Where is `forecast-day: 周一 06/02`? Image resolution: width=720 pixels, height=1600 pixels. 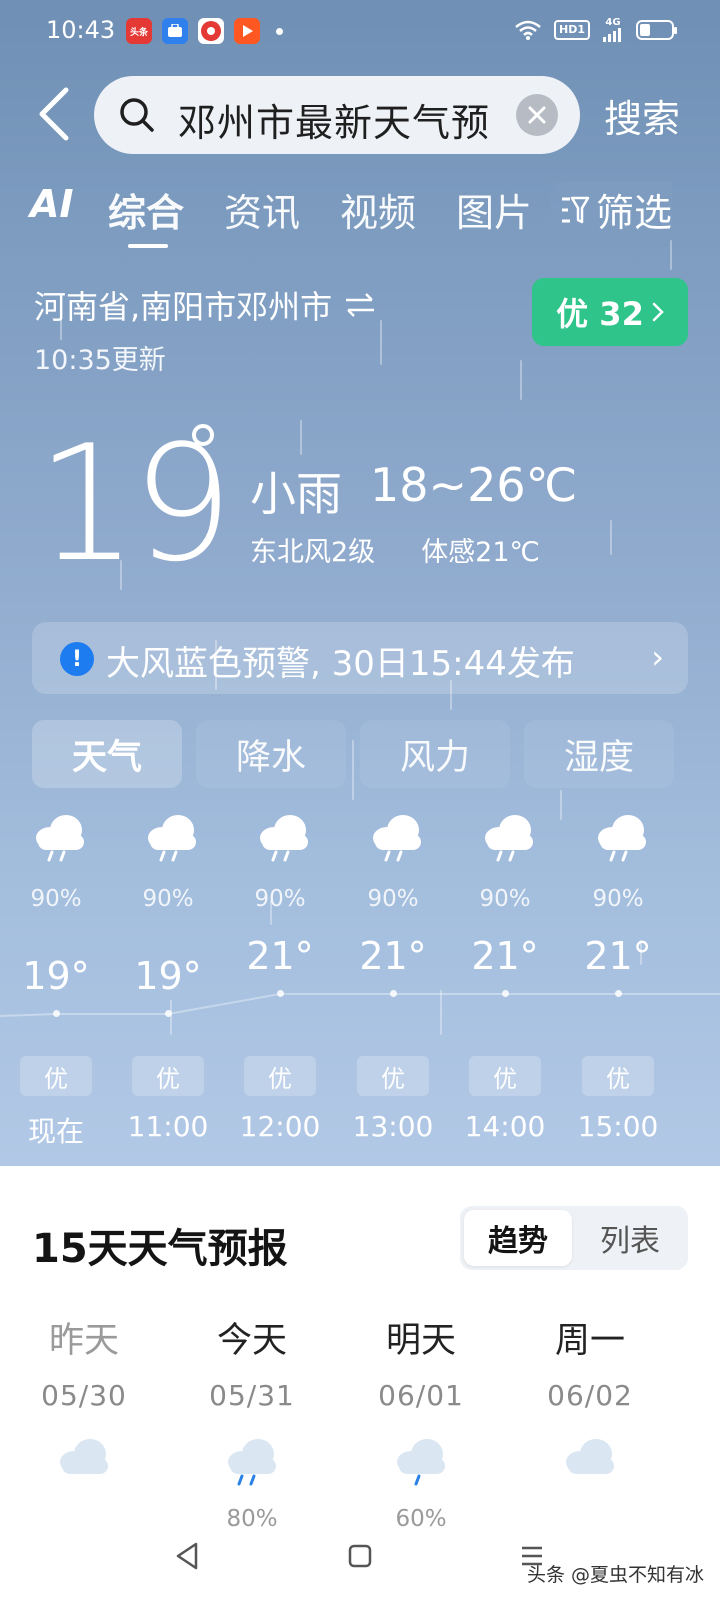
forecast-day: 周一 06/02 is located at coordinates (590, 1393).